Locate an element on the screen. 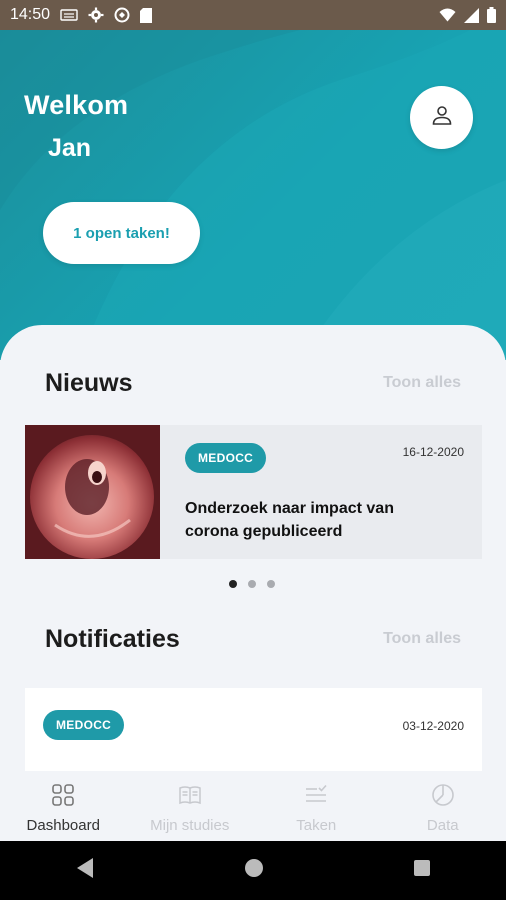 The width and height of the screenshot is (506, 900). grid-icon is located at coordinates (63, 797).